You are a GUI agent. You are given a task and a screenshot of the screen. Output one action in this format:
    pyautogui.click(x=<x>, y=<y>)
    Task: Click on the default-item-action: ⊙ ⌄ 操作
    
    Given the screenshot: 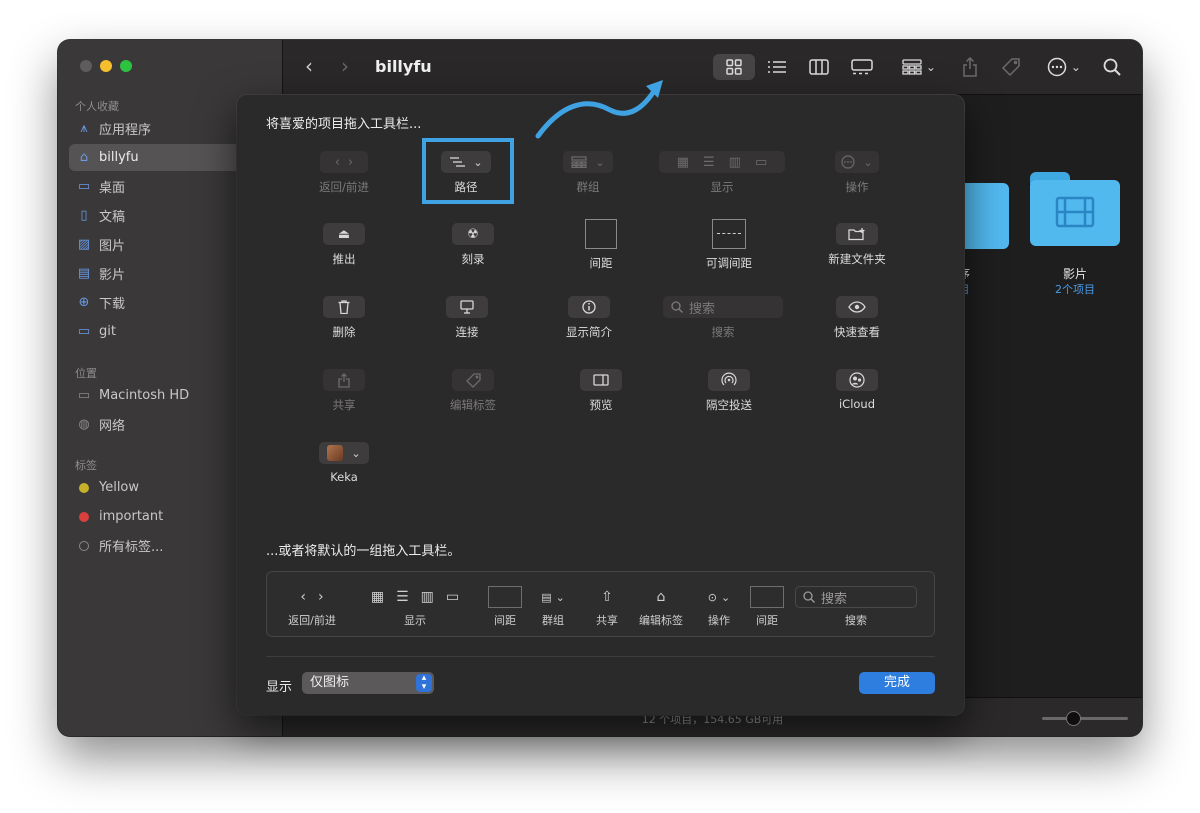 What is the action you would take?
    pyautogui.click(x=719, y=607)
    